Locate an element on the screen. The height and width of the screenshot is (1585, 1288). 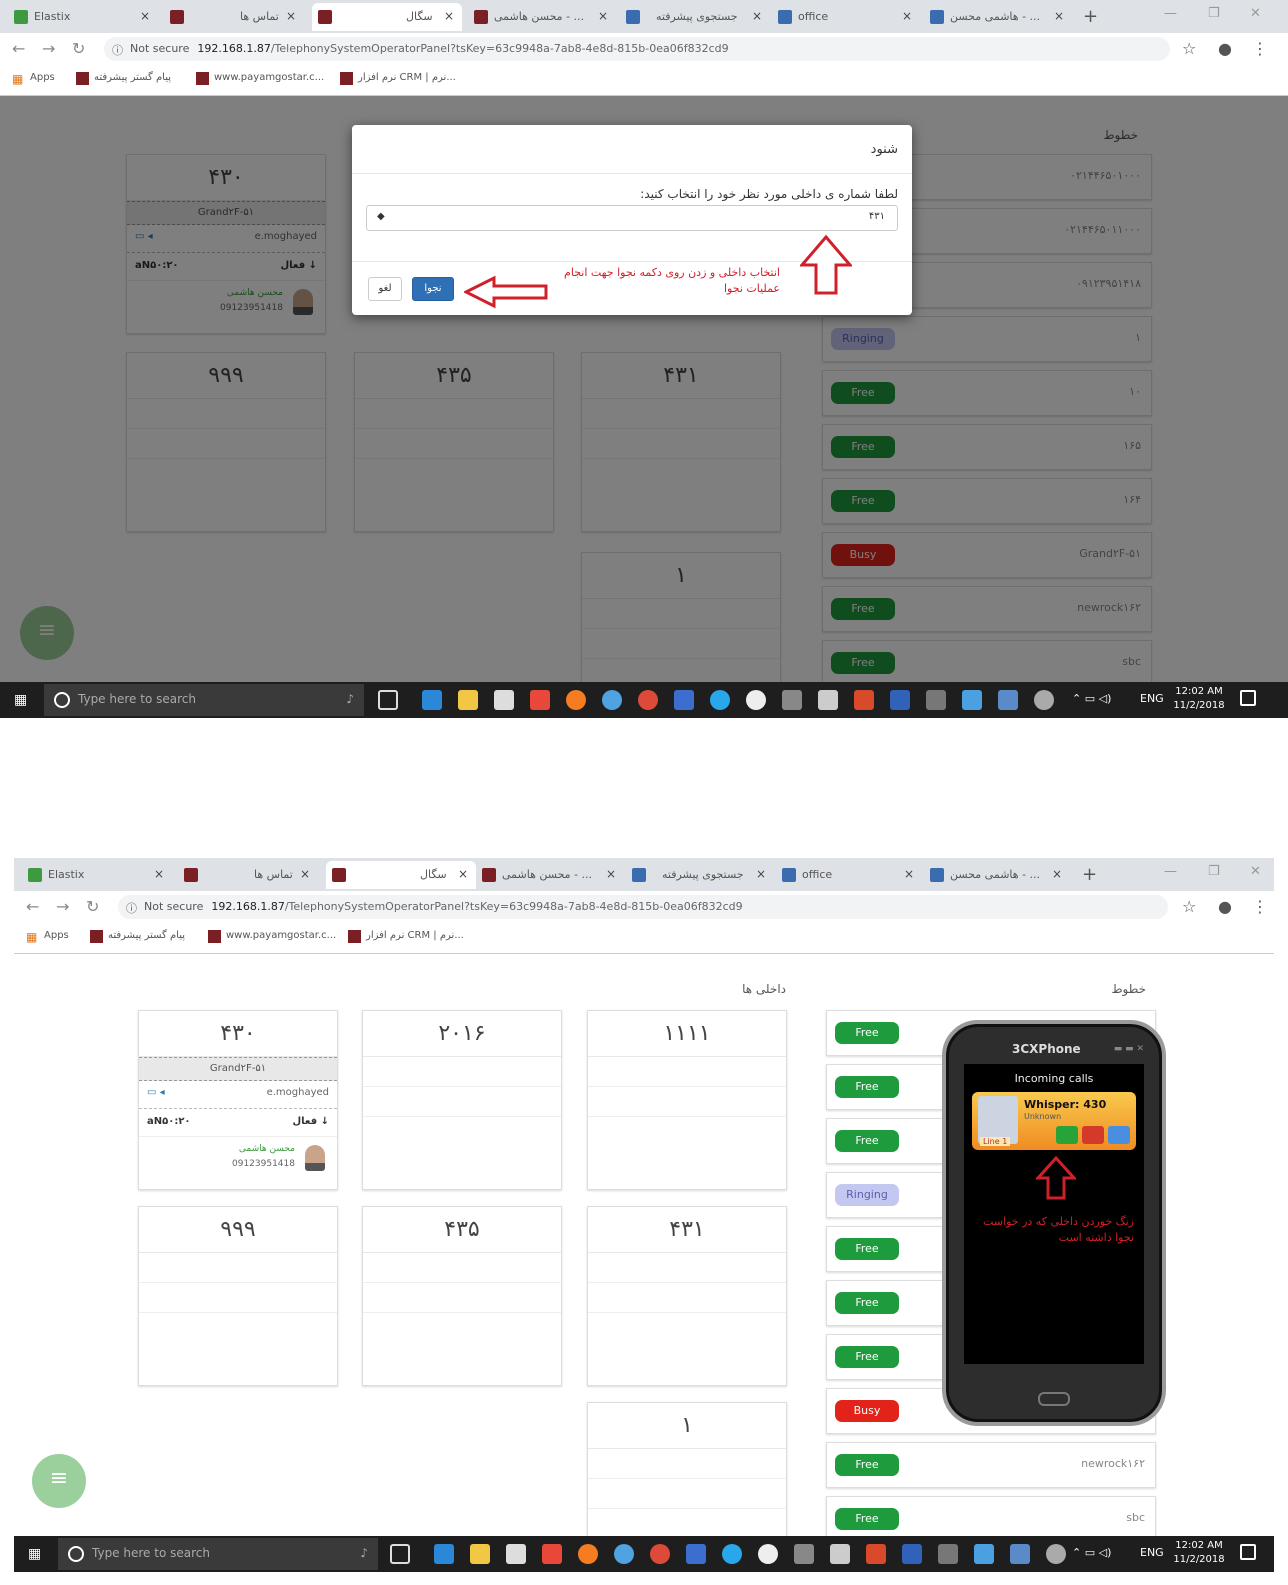
phone-window-controls: ▬ ▬ ✕ is located at coordinates (1129, 1049).